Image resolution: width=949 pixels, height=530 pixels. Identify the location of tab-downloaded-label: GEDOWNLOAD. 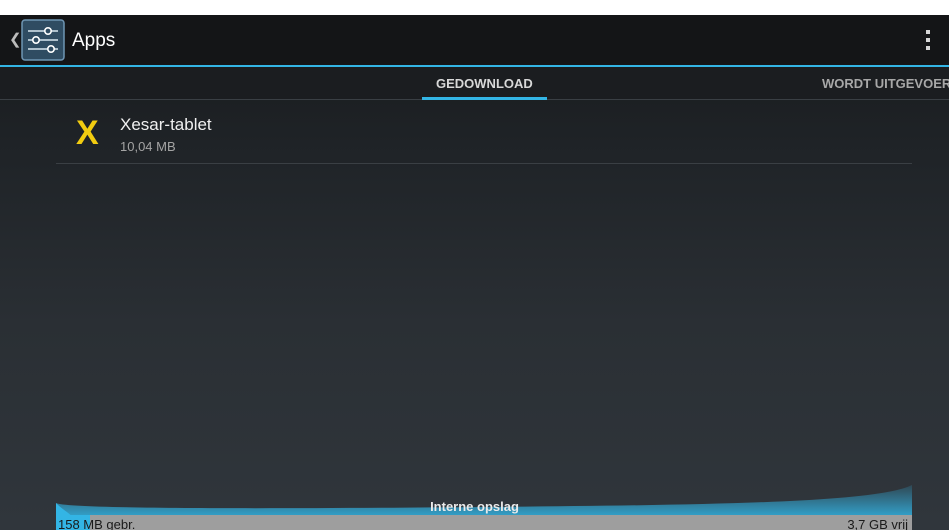
(484, 83).